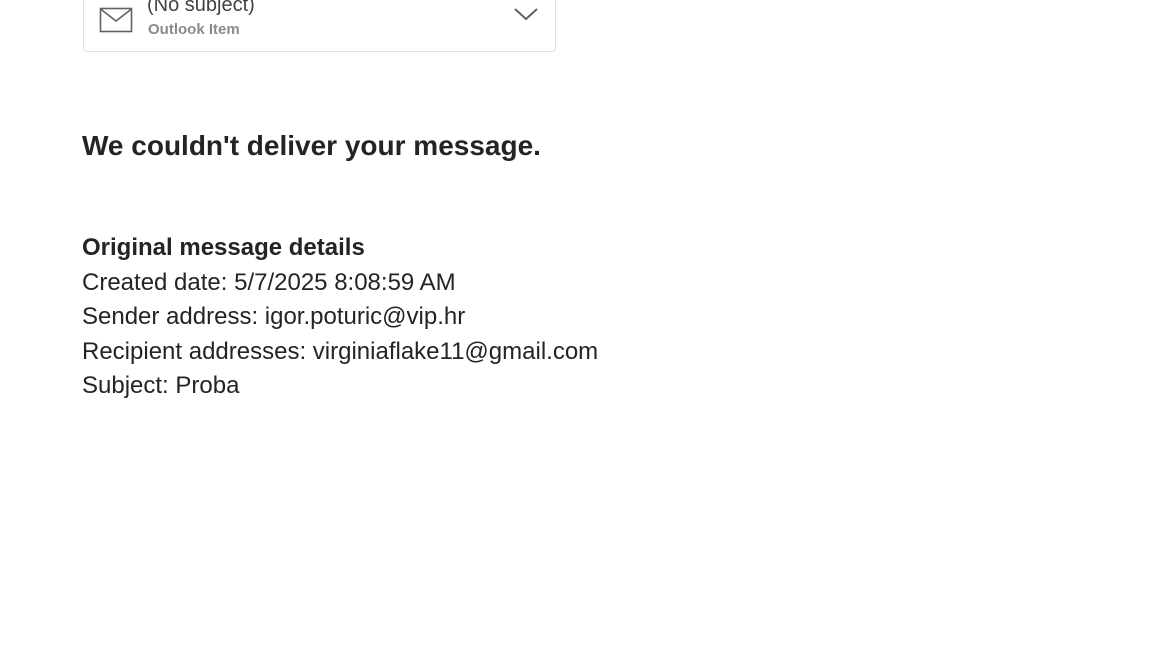 The image size is (1152, 648). Describe the element at coordinates (161, 386) in the screenshot. I see `message-subject: Subject: Proba` at that location.